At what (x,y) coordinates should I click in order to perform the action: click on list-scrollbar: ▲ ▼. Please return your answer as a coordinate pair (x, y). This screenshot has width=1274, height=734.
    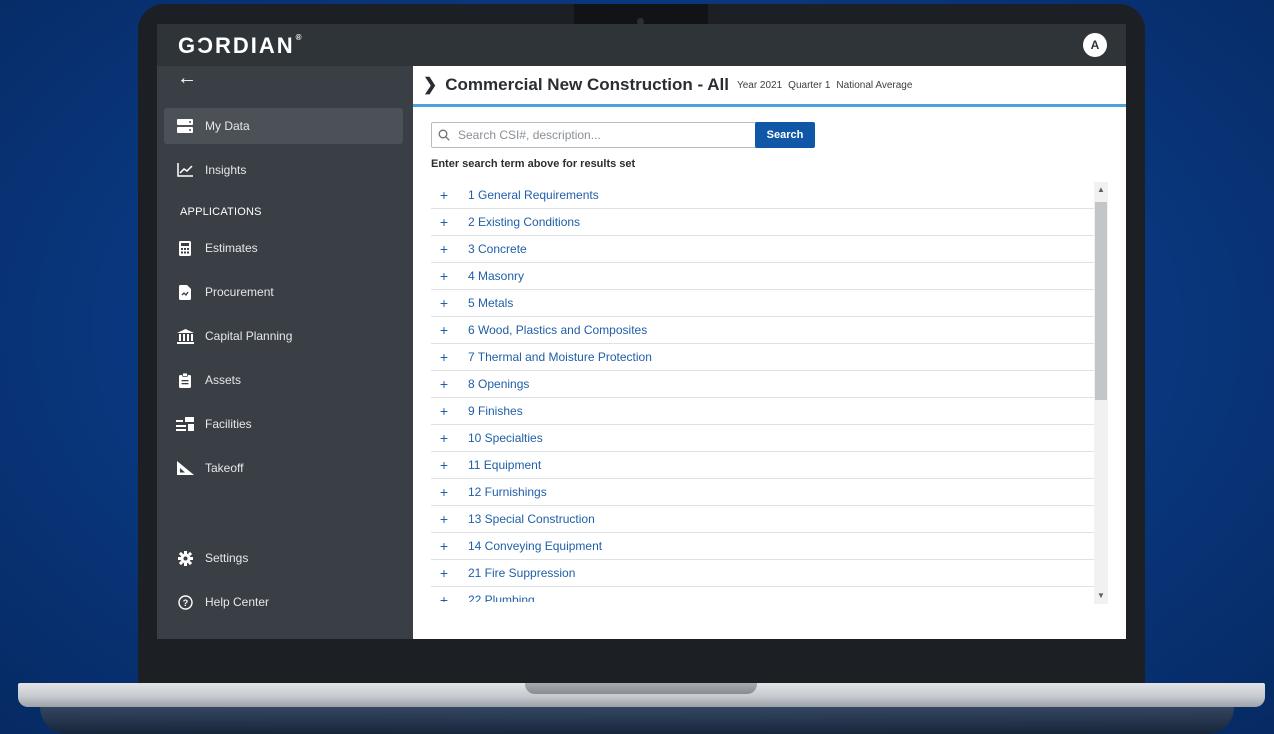
    Looking at the image, I should click on (1101, 393).